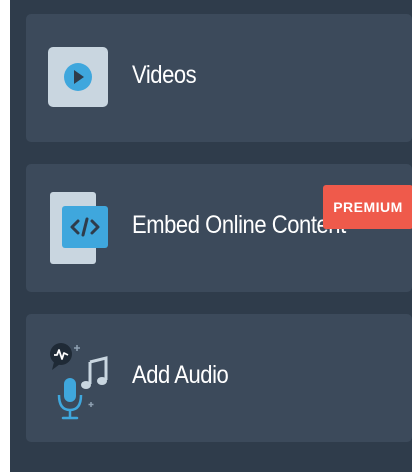 This screenshot has width=412, height=472. I want to click on menu-item-embed-label: Embed Online Content, so click(239, 225).